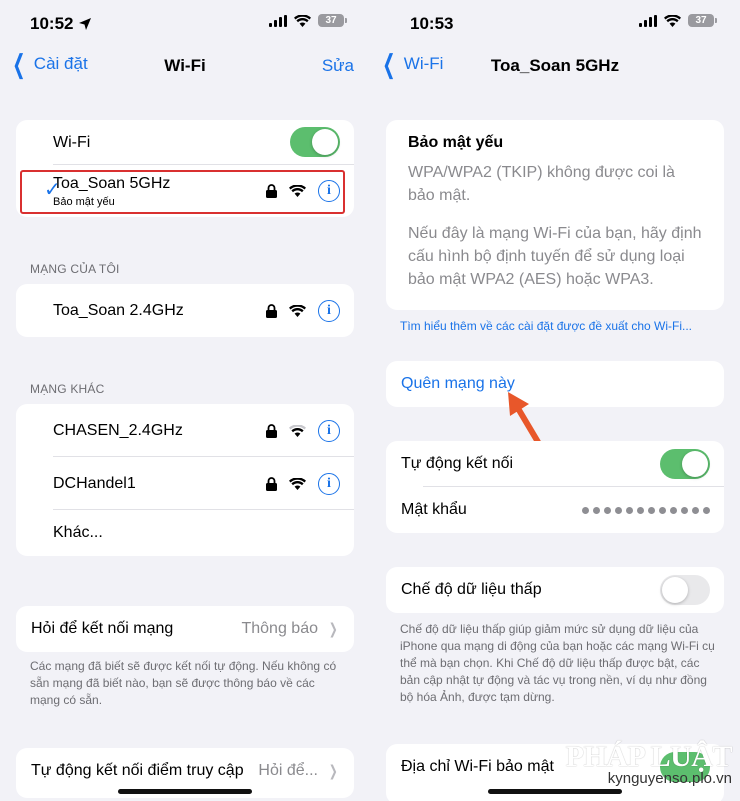 Image resolution: width=740 pixels, height=801 pixels. What do you see at coordinates (118, 430) in the screenshot?
I see `network-name: CHASEN_2.4GHz` at bounding box center [118, 430].